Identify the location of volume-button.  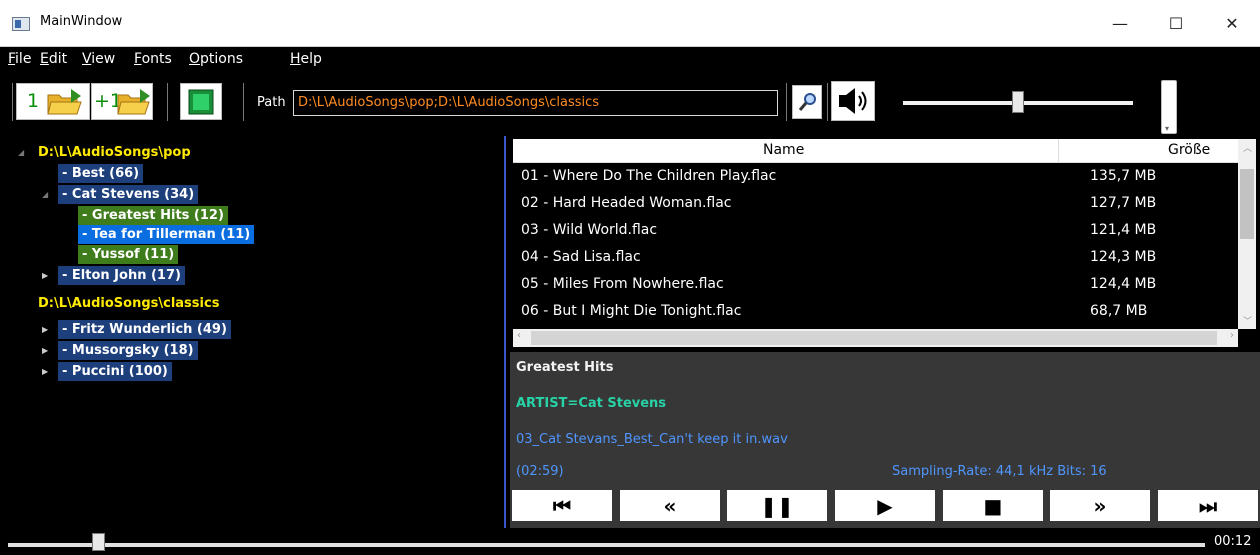
(853, 101).